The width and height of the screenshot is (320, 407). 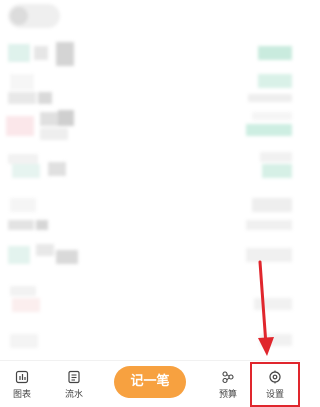 I want to click on account-pill, so click(x=34, y=16).